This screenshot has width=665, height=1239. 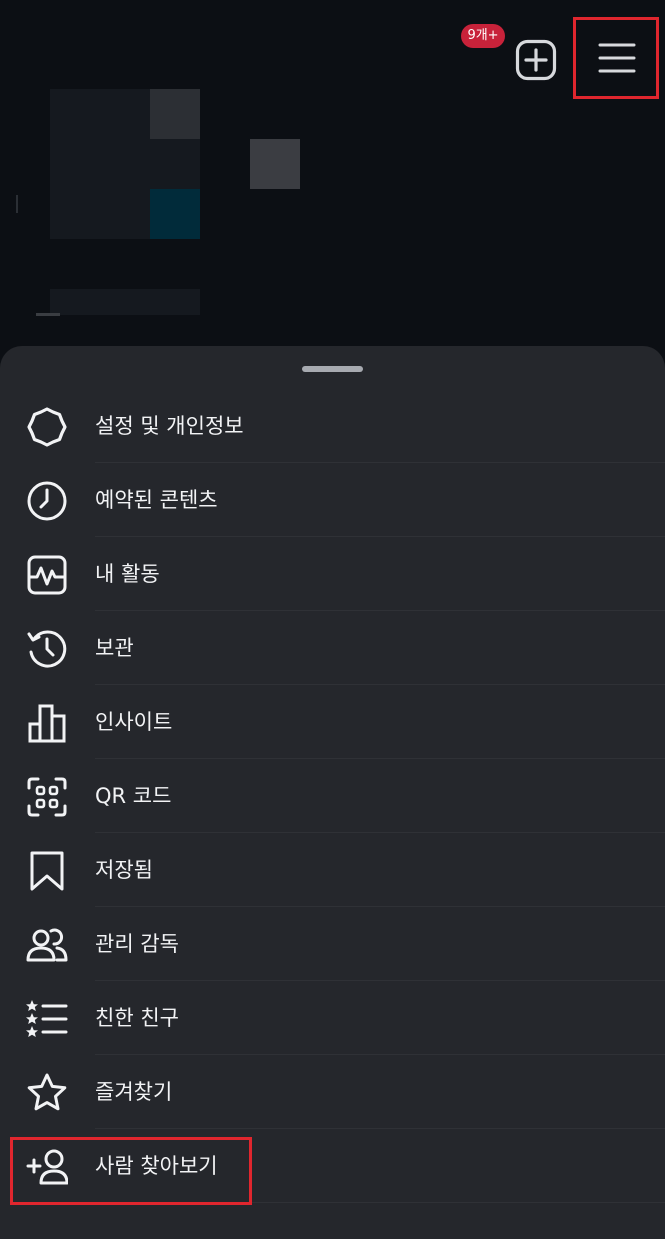 I want to click on discover-people-highlight-box, so click(x=131, y=1171).